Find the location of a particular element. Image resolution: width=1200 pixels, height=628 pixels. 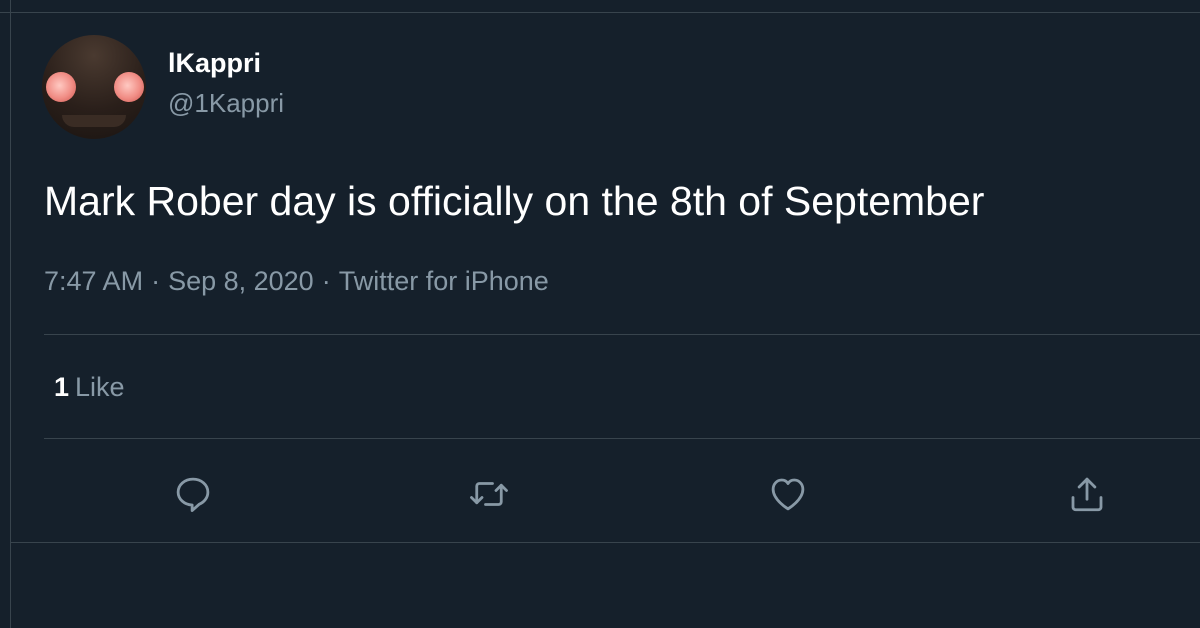

stats-top-divider is located at coordinates (622, 334).